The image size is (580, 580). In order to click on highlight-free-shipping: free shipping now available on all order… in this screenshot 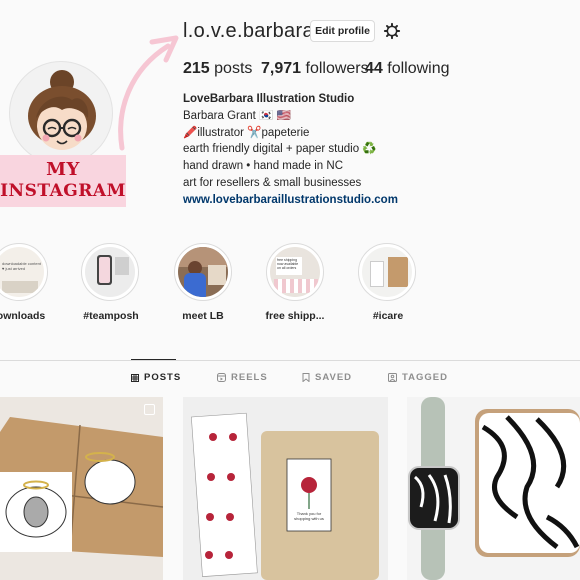, I will do `click(295, 272)`.